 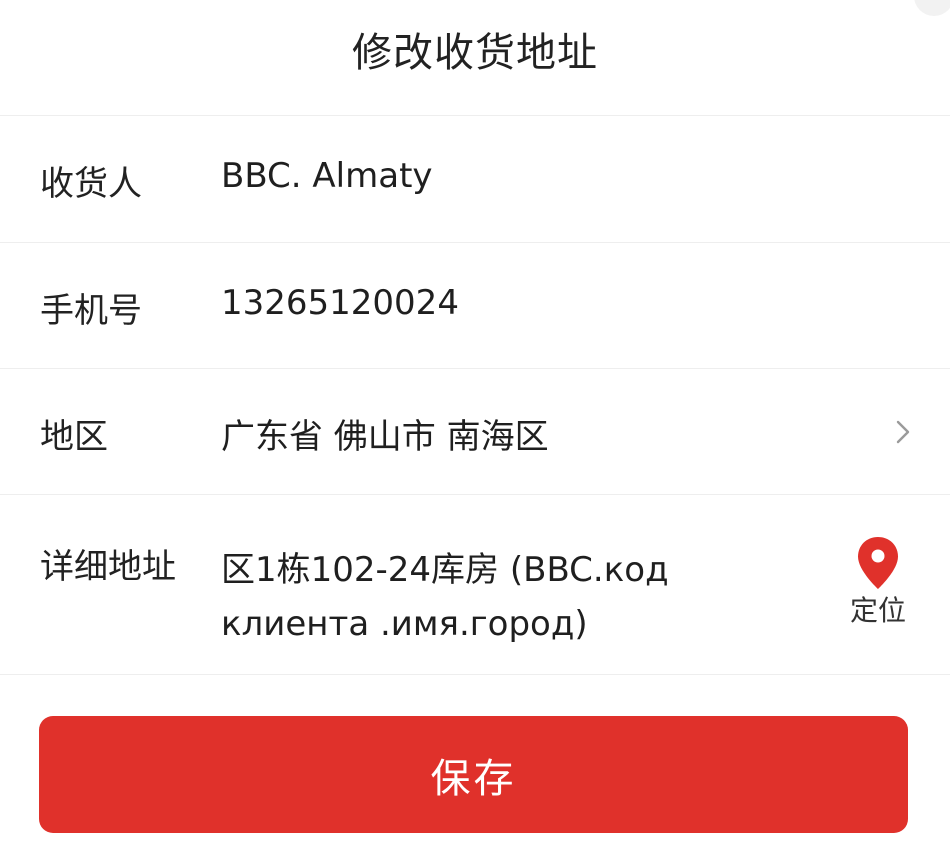 I want to click on region-row: 地区 广东省 佛山市 南海区, so click(x=475, y=432).